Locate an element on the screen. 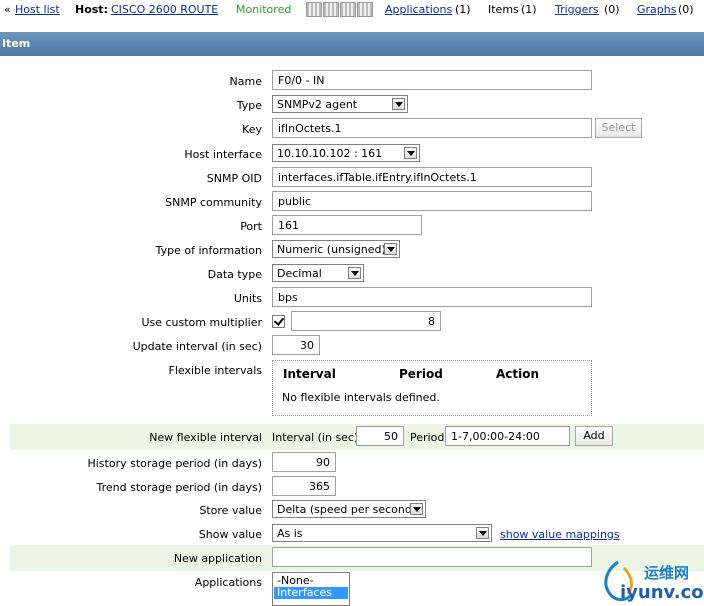 This screenshot has width=704, height=606. update-interval-input is located at coordinates (296, 345).